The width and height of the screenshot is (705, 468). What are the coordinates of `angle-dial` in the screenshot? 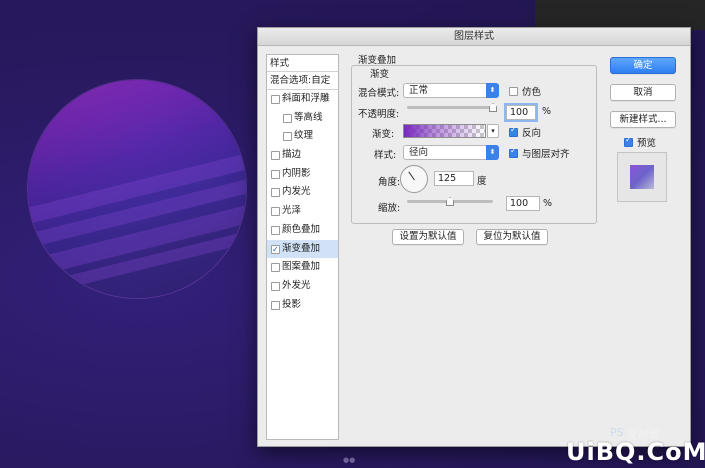 It's located at (414, 179).